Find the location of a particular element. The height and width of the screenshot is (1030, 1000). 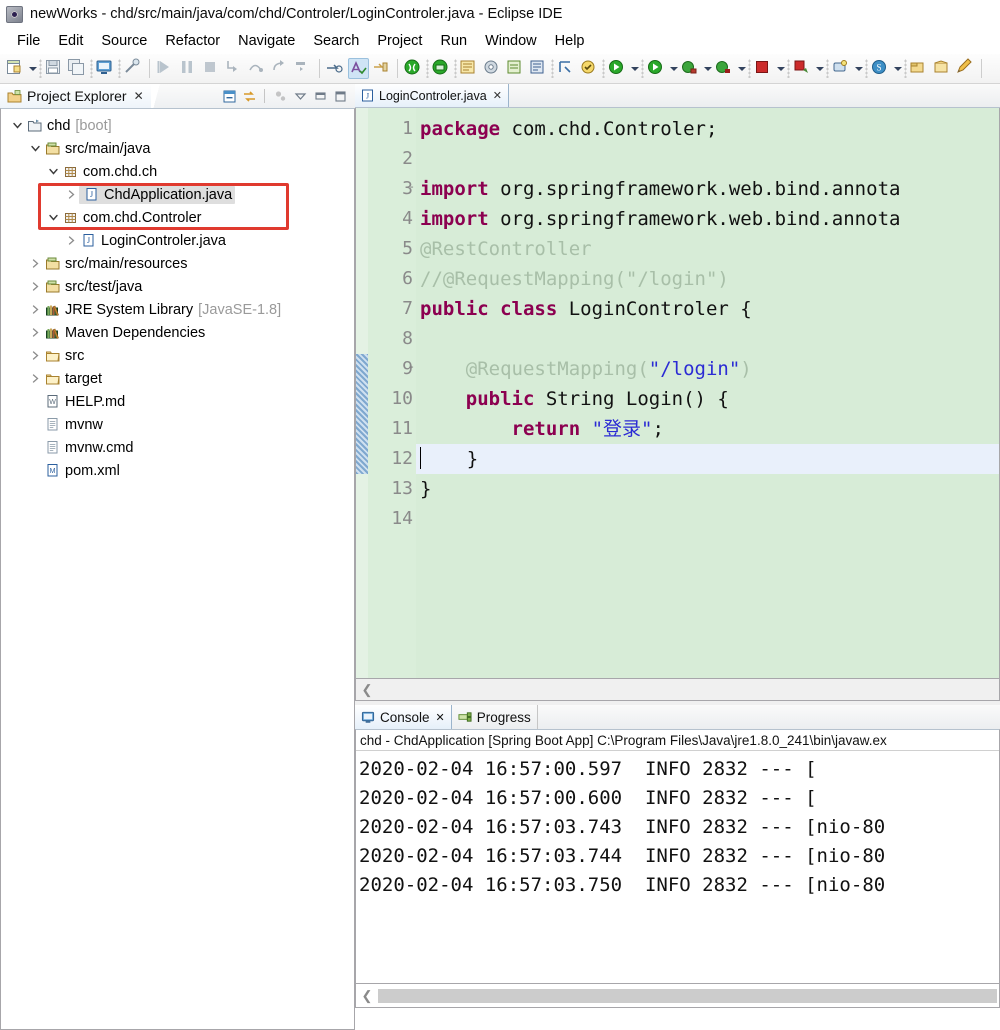

code-line-12: } is located at coordinates (707, 459).